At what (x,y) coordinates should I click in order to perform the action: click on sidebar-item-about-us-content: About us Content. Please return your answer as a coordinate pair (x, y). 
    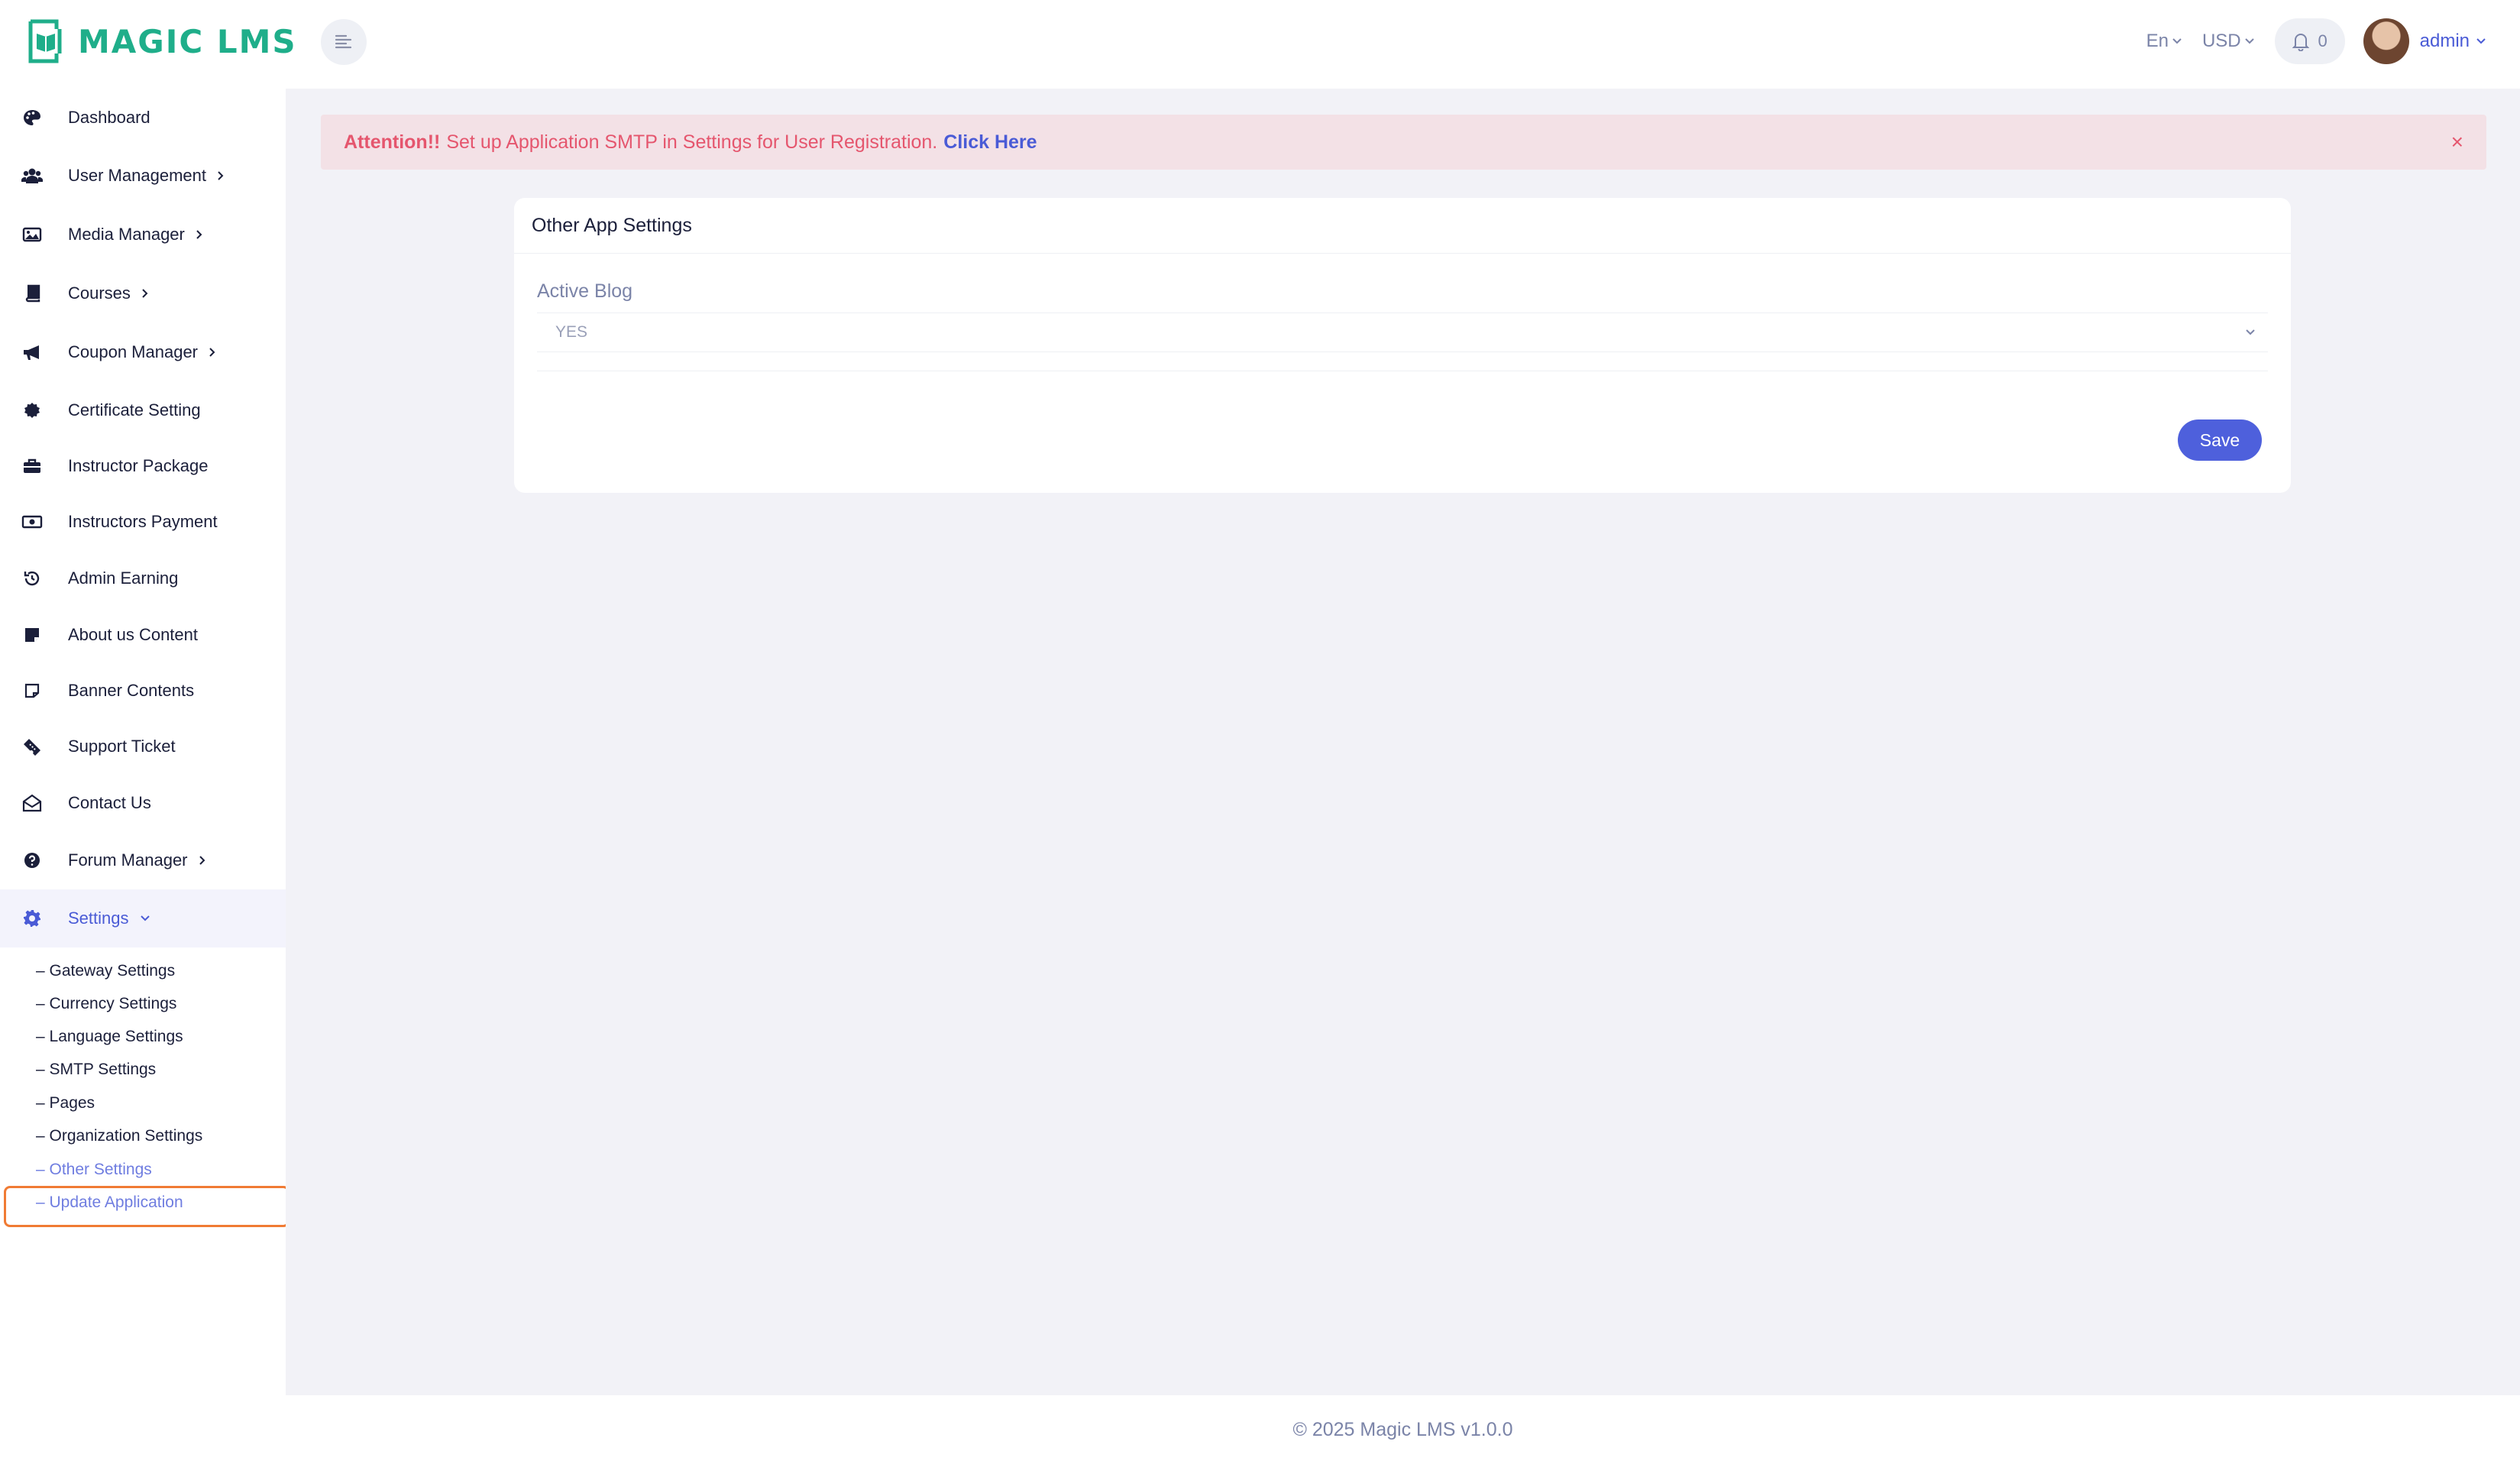
    Looking at the image, I should click on (143, 635).